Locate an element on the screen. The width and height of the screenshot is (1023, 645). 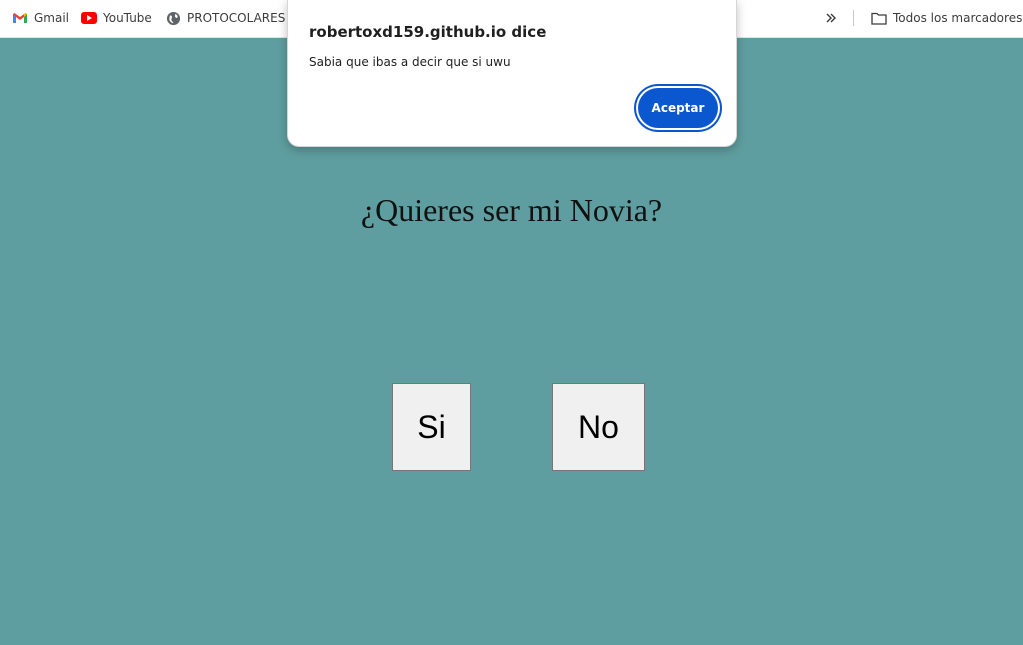
globe-icon is located at coordinates (173, 18).